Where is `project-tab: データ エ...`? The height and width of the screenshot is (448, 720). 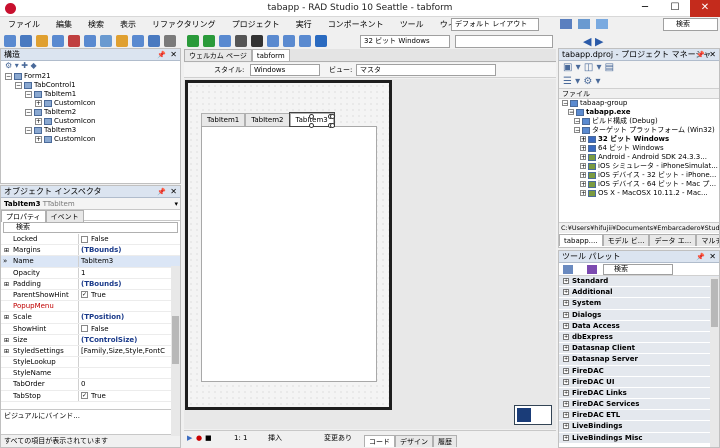
project-tab: データ エ... is located at coordinates (673, 240).